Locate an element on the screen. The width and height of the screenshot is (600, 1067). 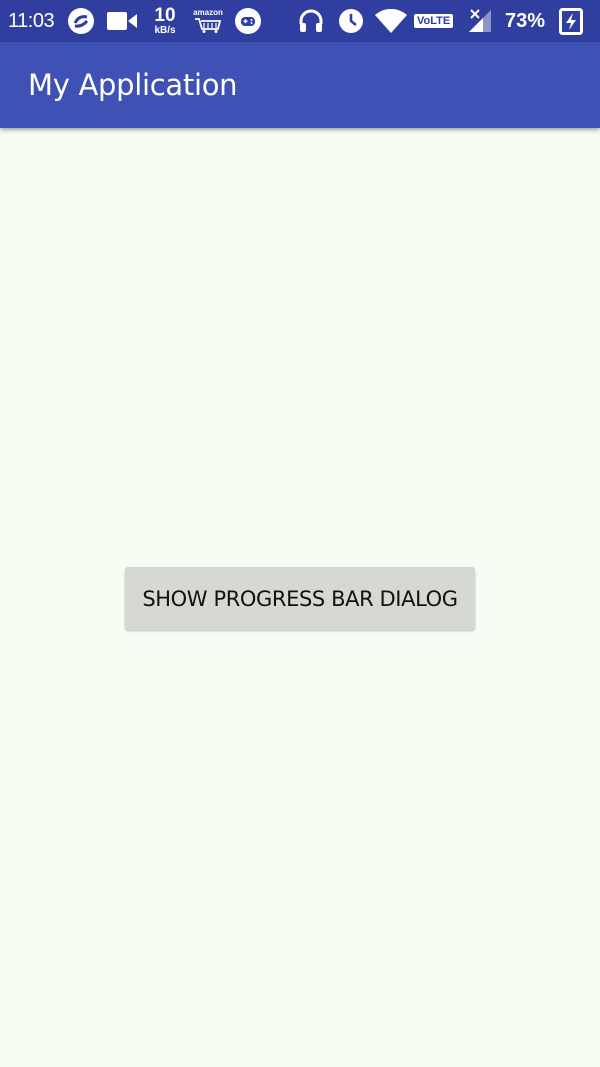
video-camera-icon is located at coordinates (122, 21).